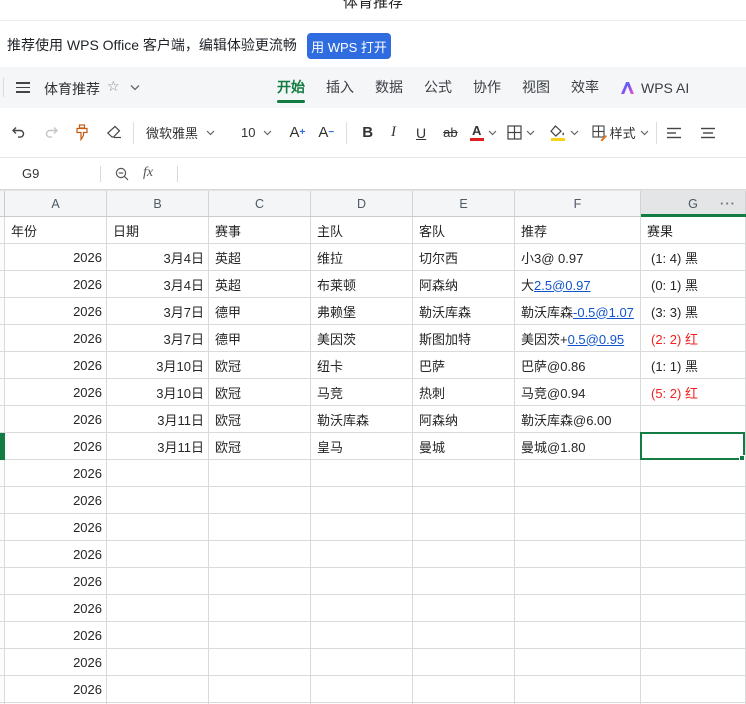 This screenshot has width=746, height=704. Describe the element at coordinates (297, 132) in the screenshot. I see `increase-font-button: A +` at that location.